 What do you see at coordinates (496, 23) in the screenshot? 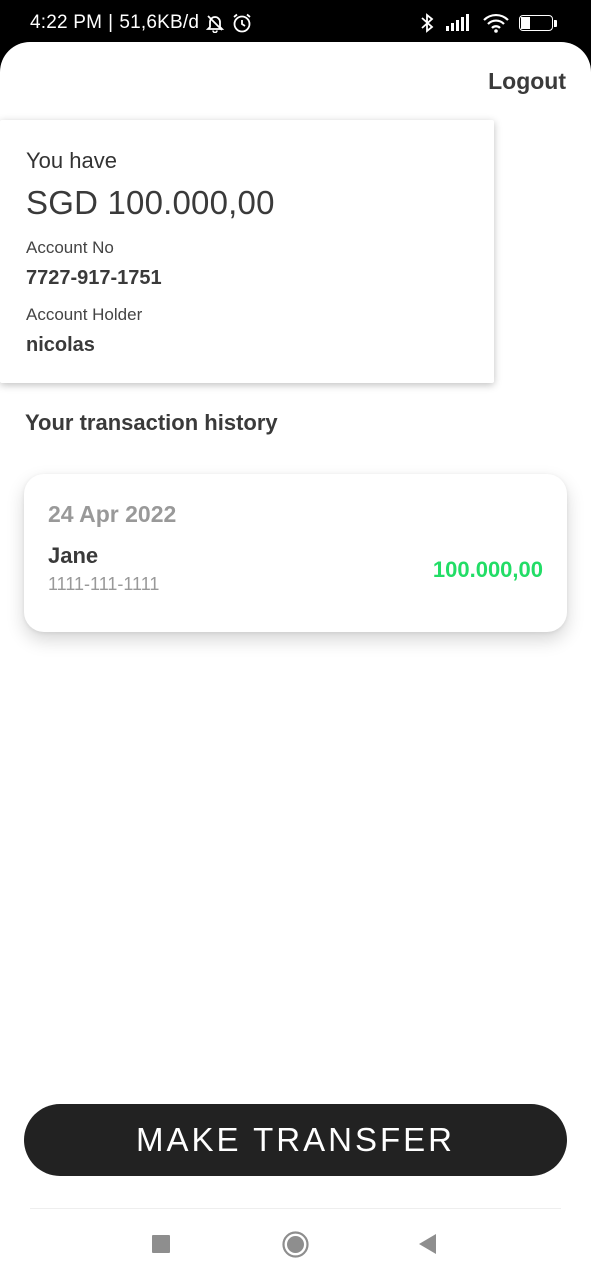
I see `wifi-icon` at bounding box center [496, 23].